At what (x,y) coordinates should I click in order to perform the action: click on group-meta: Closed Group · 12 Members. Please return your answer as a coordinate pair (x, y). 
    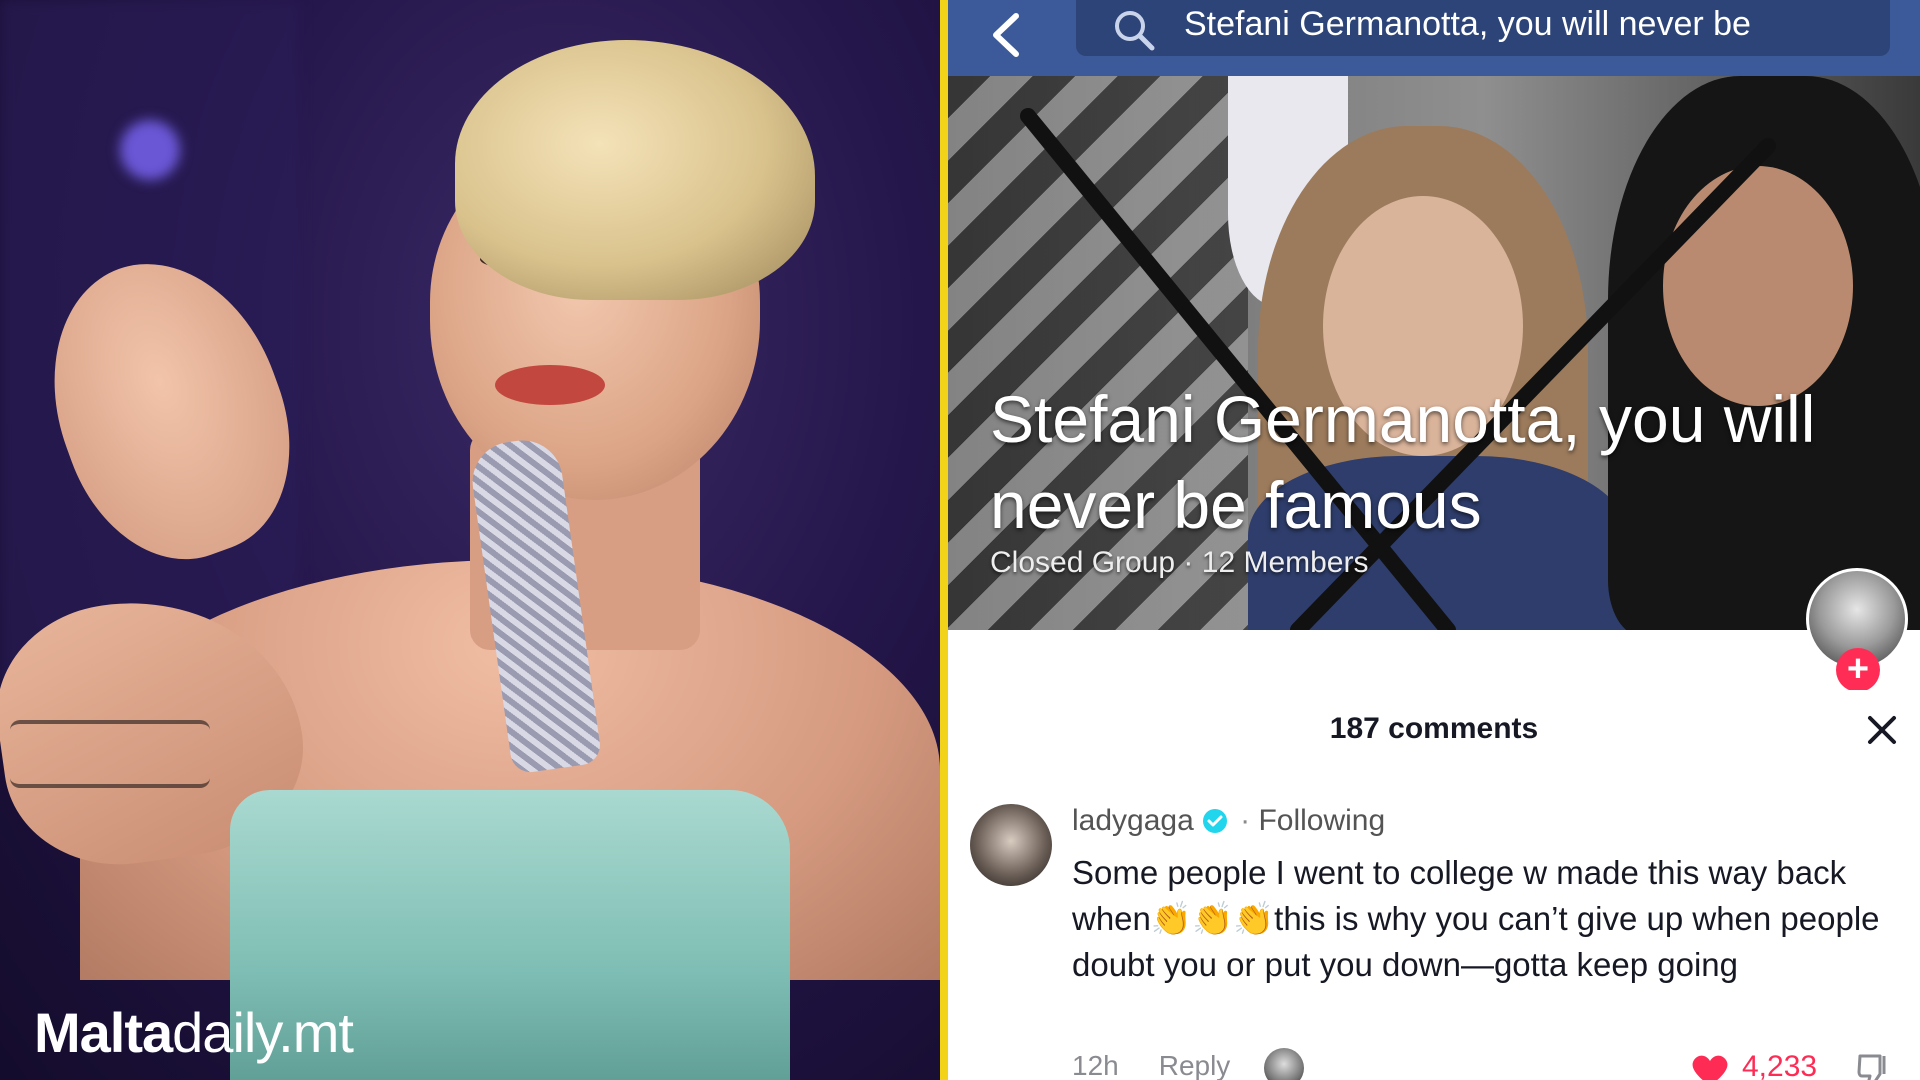
    Looking at the image, I should click on (1179, 562).